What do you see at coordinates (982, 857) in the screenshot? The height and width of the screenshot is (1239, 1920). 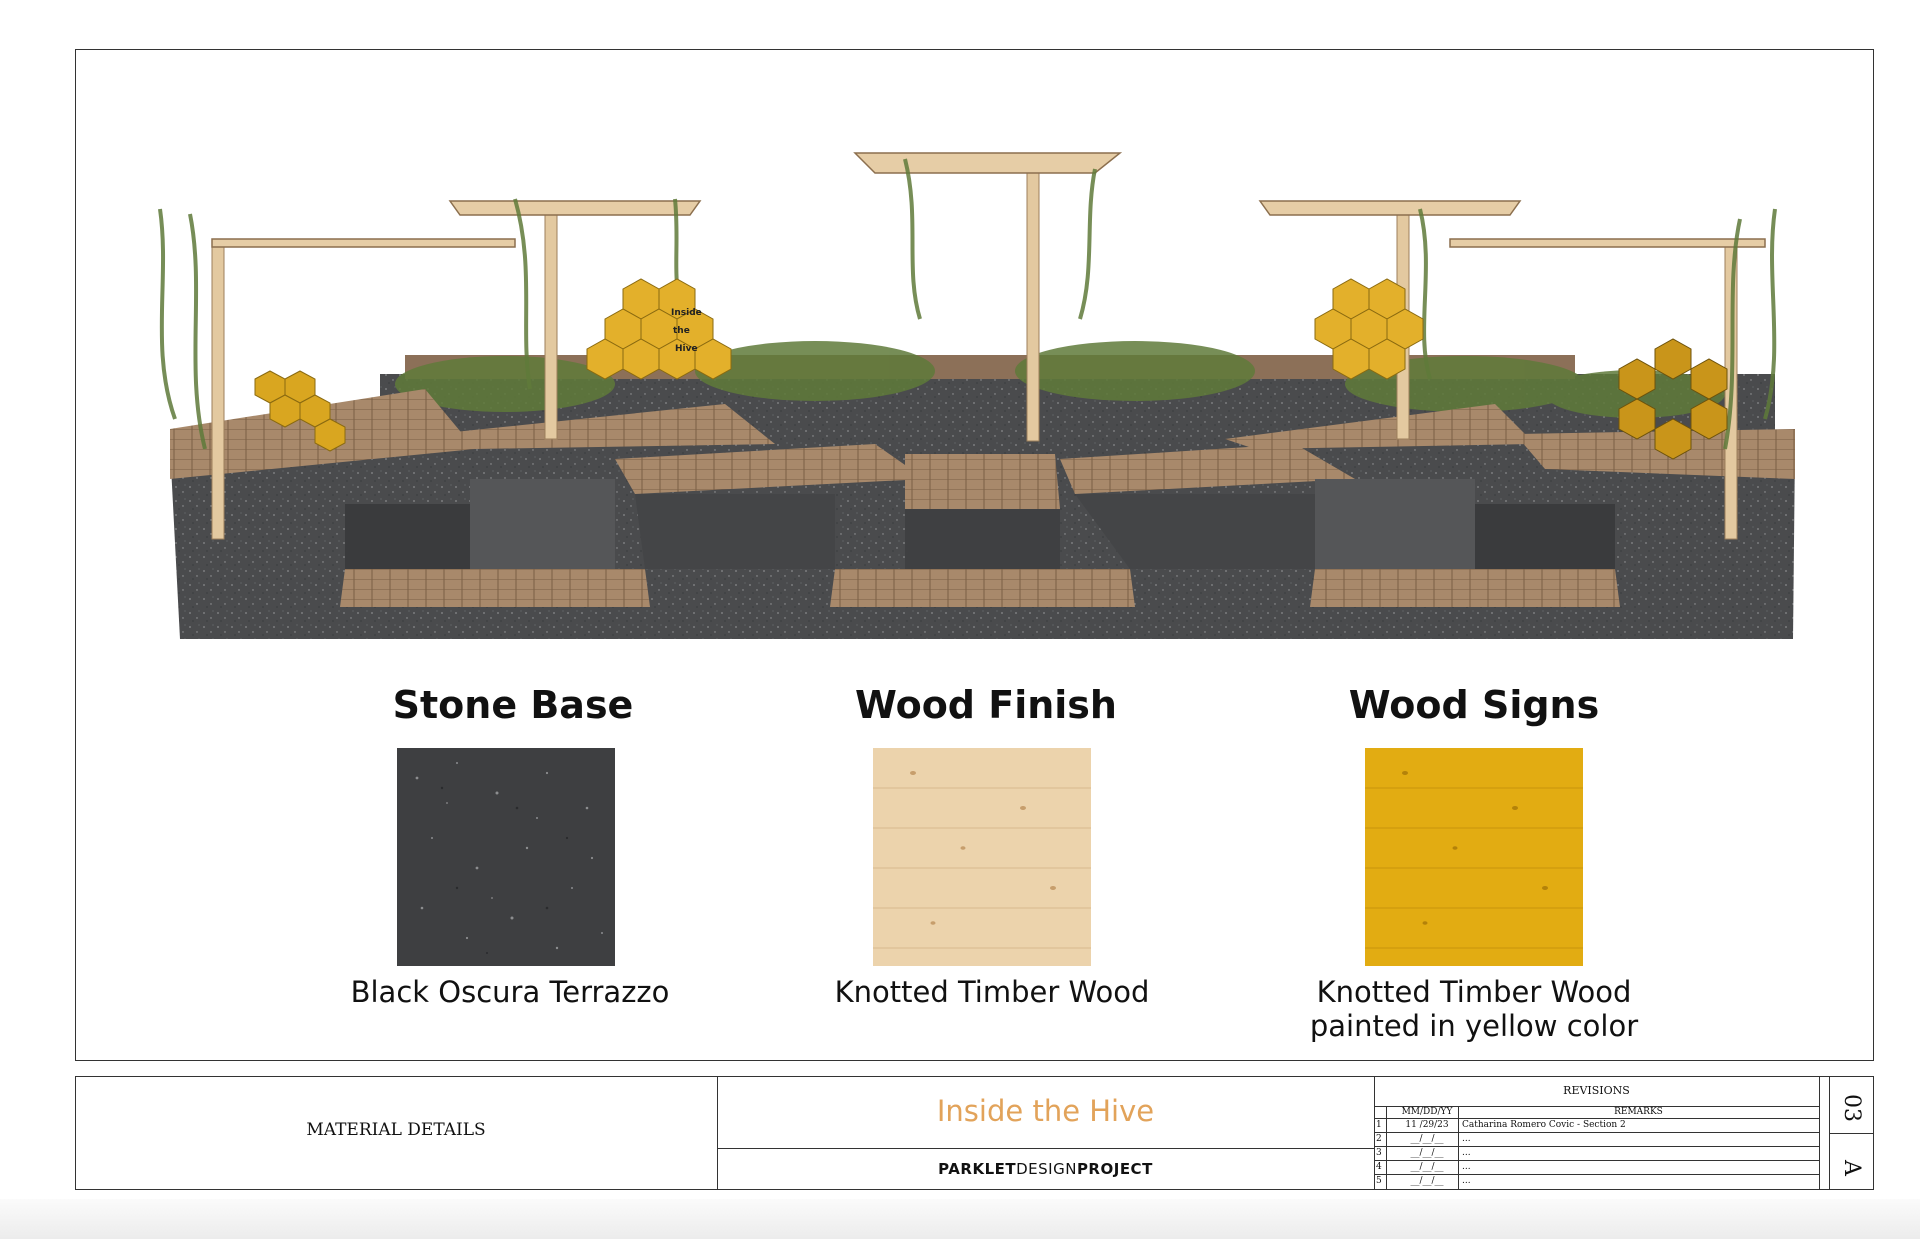 I see `swatch-knotted-timber` at bounding box center [982, 857].